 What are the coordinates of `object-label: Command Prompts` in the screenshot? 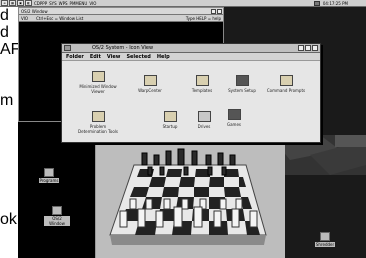 It's located at (286, 90).